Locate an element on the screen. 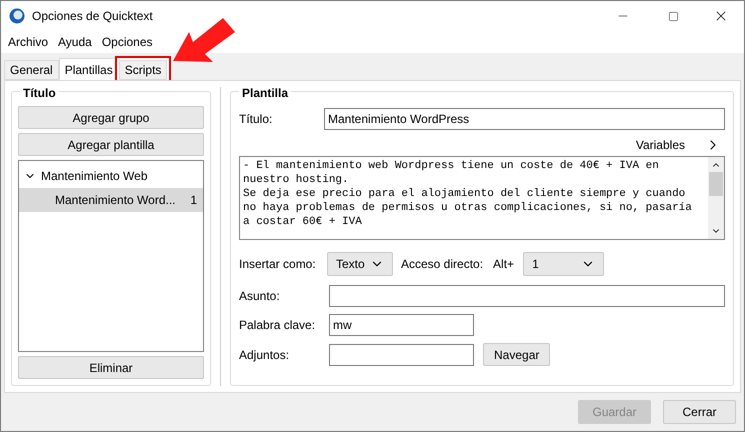 This screenshot has width=745, height=432. scrollbar is located at coordinates (716, 198).